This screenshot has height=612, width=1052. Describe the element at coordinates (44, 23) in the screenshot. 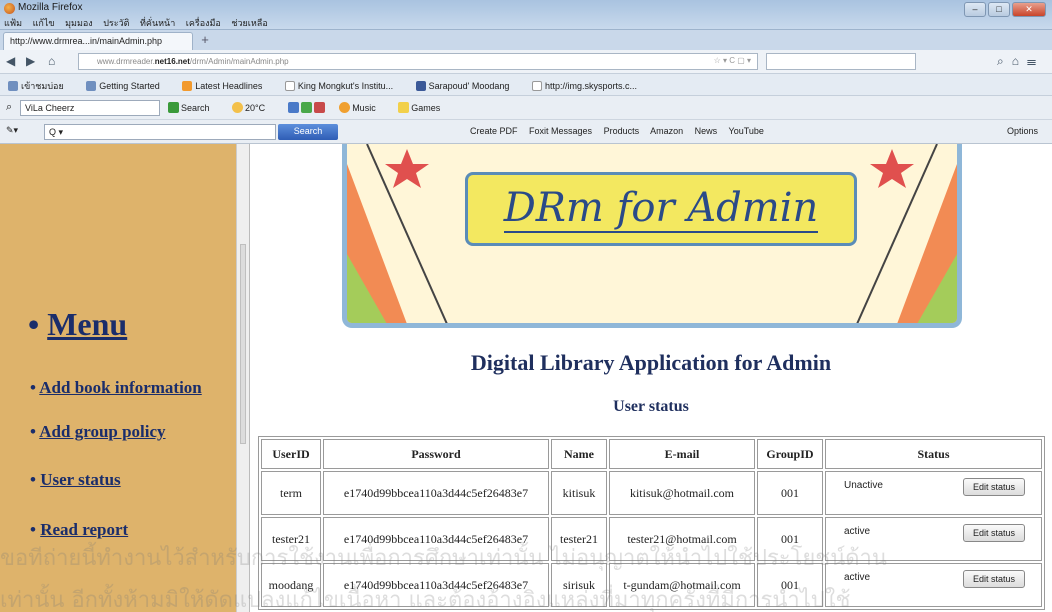

I see `menu-edit: แก้ไข` at that location.